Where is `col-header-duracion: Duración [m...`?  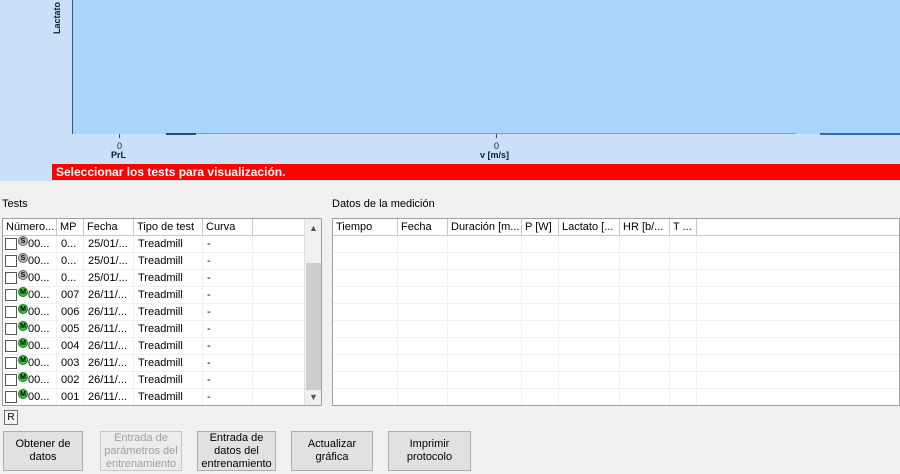 col-header-duracion: Duración [m... is located at coordinates (485, 227).